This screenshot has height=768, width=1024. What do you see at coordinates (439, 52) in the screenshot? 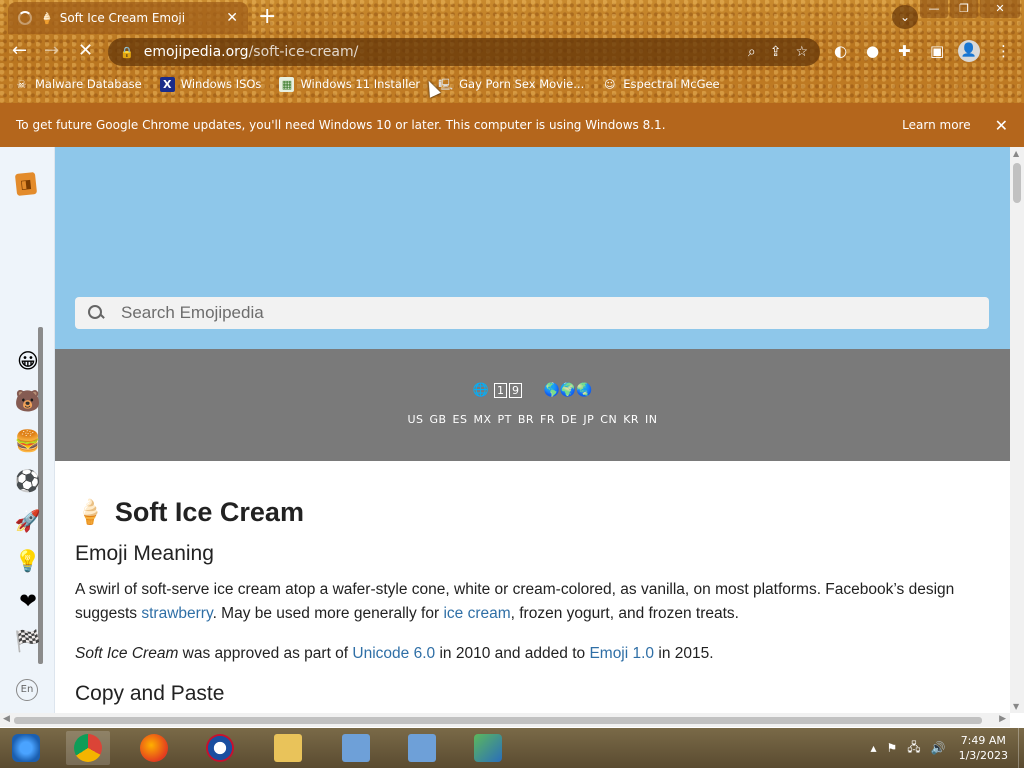
I see `url-text: emojipedia.org/soft-ice-cream/` at bounding box center [439, 52].